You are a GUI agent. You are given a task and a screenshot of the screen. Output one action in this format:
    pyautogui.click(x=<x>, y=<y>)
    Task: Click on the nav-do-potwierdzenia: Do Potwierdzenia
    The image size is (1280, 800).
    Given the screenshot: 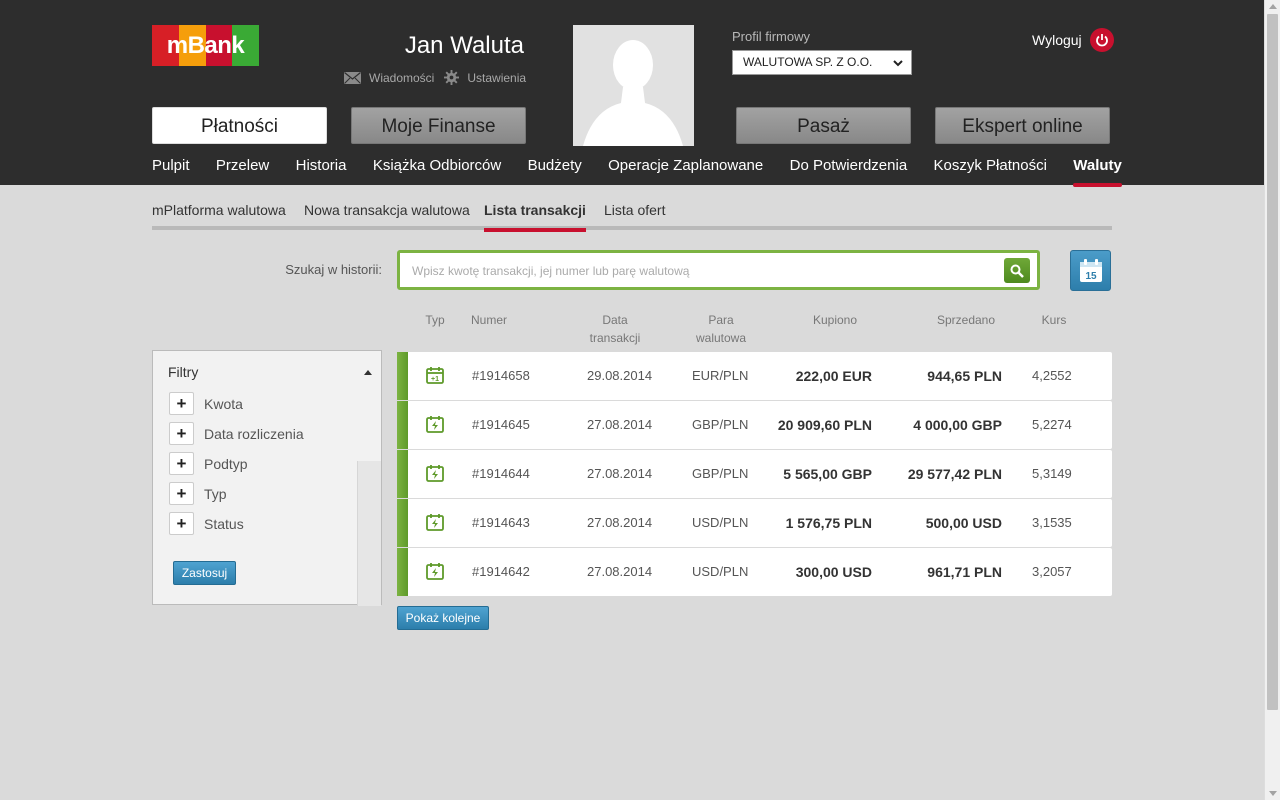 What is the action you would take?
    pyautogui.click(x=849, y=171)
    